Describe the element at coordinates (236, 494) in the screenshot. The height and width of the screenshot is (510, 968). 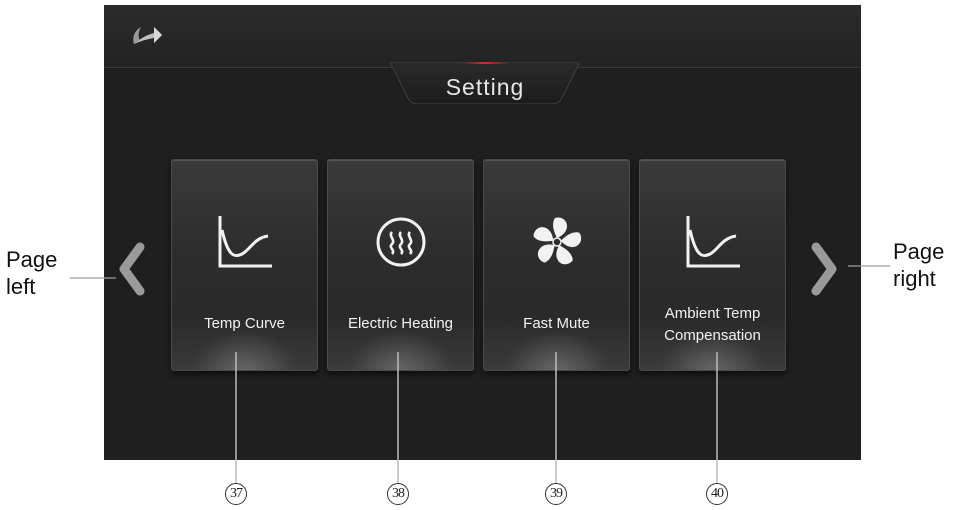
I see `callout-number-37: 37` at that location.